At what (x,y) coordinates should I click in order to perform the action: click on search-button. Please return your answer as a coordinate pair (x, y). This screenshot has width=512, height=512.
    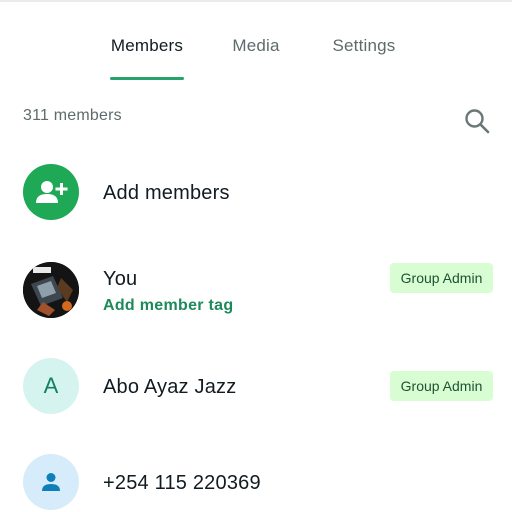
    Looking at the image, I should click on (477, 121).